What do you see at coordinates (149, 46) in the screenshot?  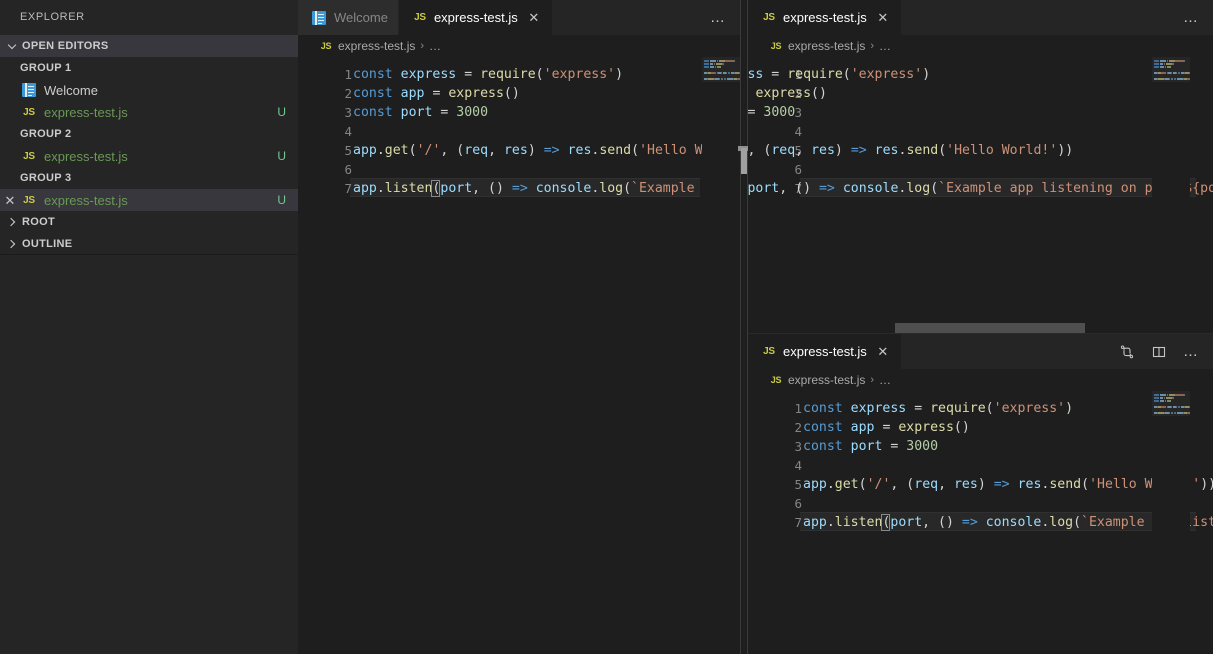 I see `section-header-open-editors: OPEN EDITORS` at bounding box center [149, 46].